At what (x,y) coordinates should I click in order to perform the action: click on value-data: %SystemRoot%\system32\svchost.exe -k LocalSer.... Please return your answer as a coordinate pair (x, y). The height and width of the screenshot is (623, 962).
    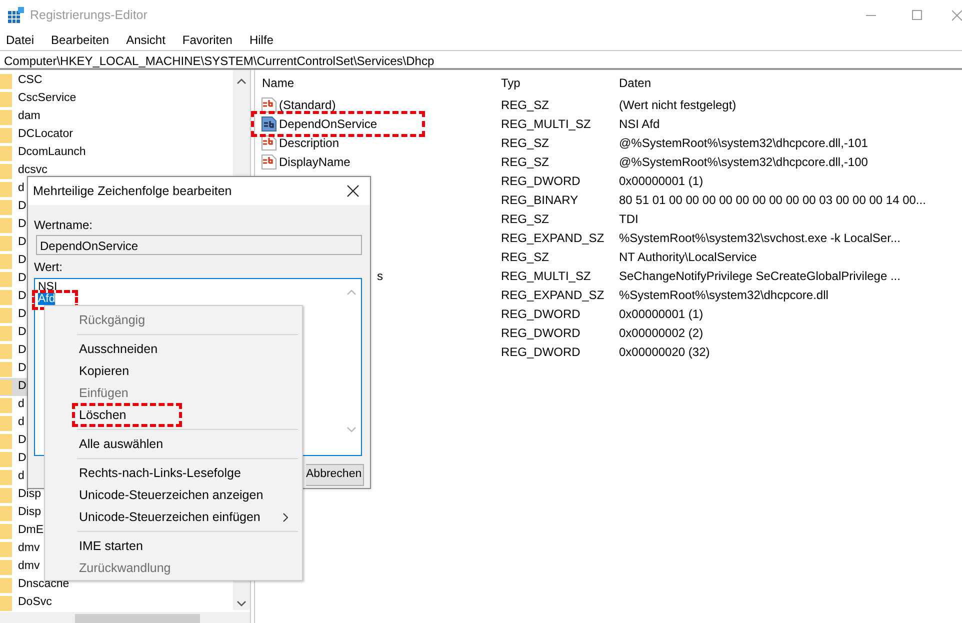
    Looking at the image, I should click on (760, 238).